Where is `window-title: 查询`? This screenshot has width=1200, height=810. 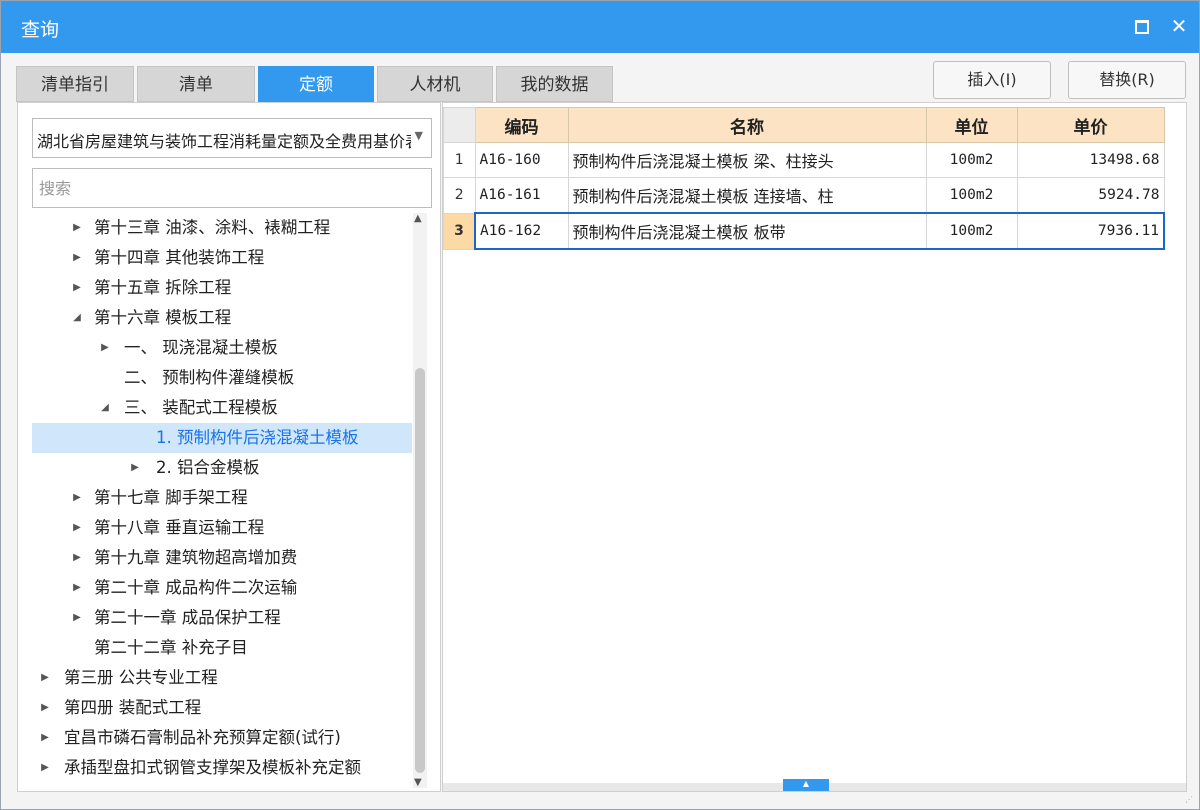
window-title: 查询 is located at coordinates (40, 30).